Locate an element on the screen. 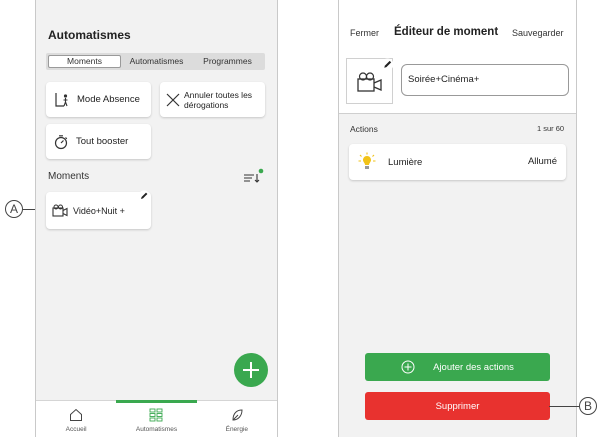 This screenshot has height=438, width=603. cancel-overrides-card: Annuler toutes les dérogations is located at coordinates (212, 99).